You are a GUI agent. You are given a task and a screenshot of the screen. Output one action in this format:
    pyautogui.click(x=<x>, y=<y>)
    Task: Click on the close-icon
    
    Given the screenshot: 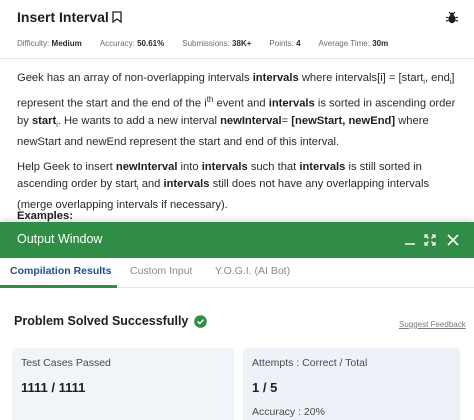 What is the action you would take?
    pyautogui.click(x=453, y=240)
    